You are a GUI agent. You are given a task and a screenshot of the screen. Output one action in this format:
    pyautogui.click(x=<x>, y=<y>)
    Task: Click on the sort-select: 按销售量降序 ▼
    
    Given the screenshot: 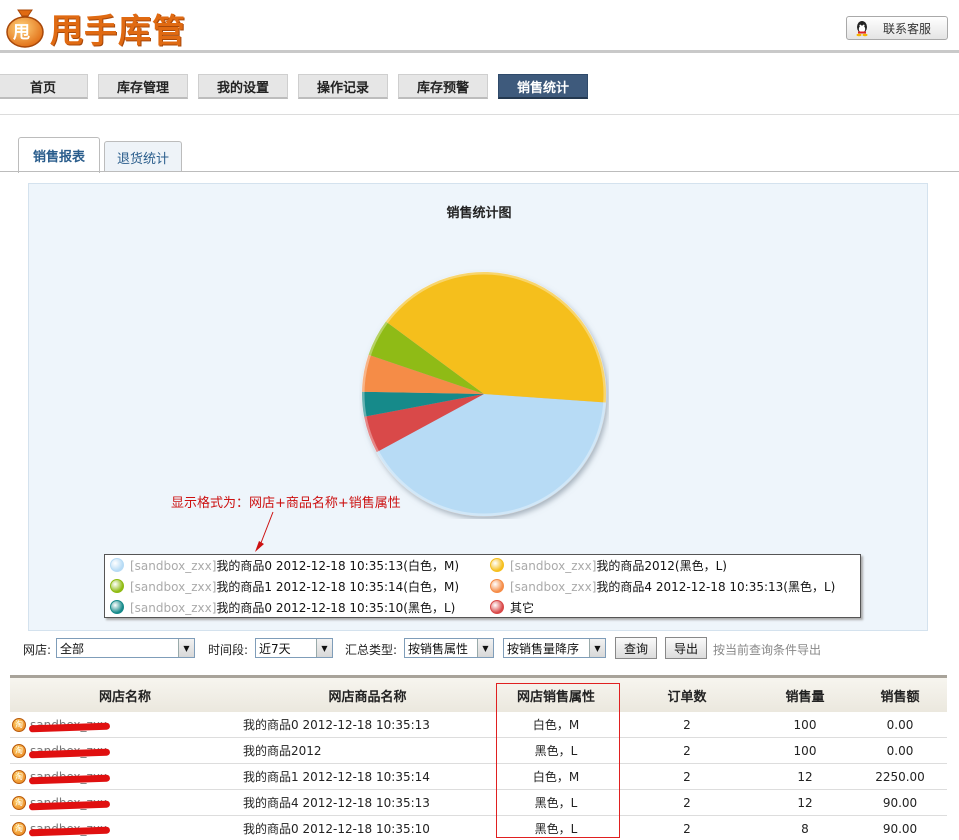 What is the action you would take?
    pyautogui.click(x=554, y=648)
    